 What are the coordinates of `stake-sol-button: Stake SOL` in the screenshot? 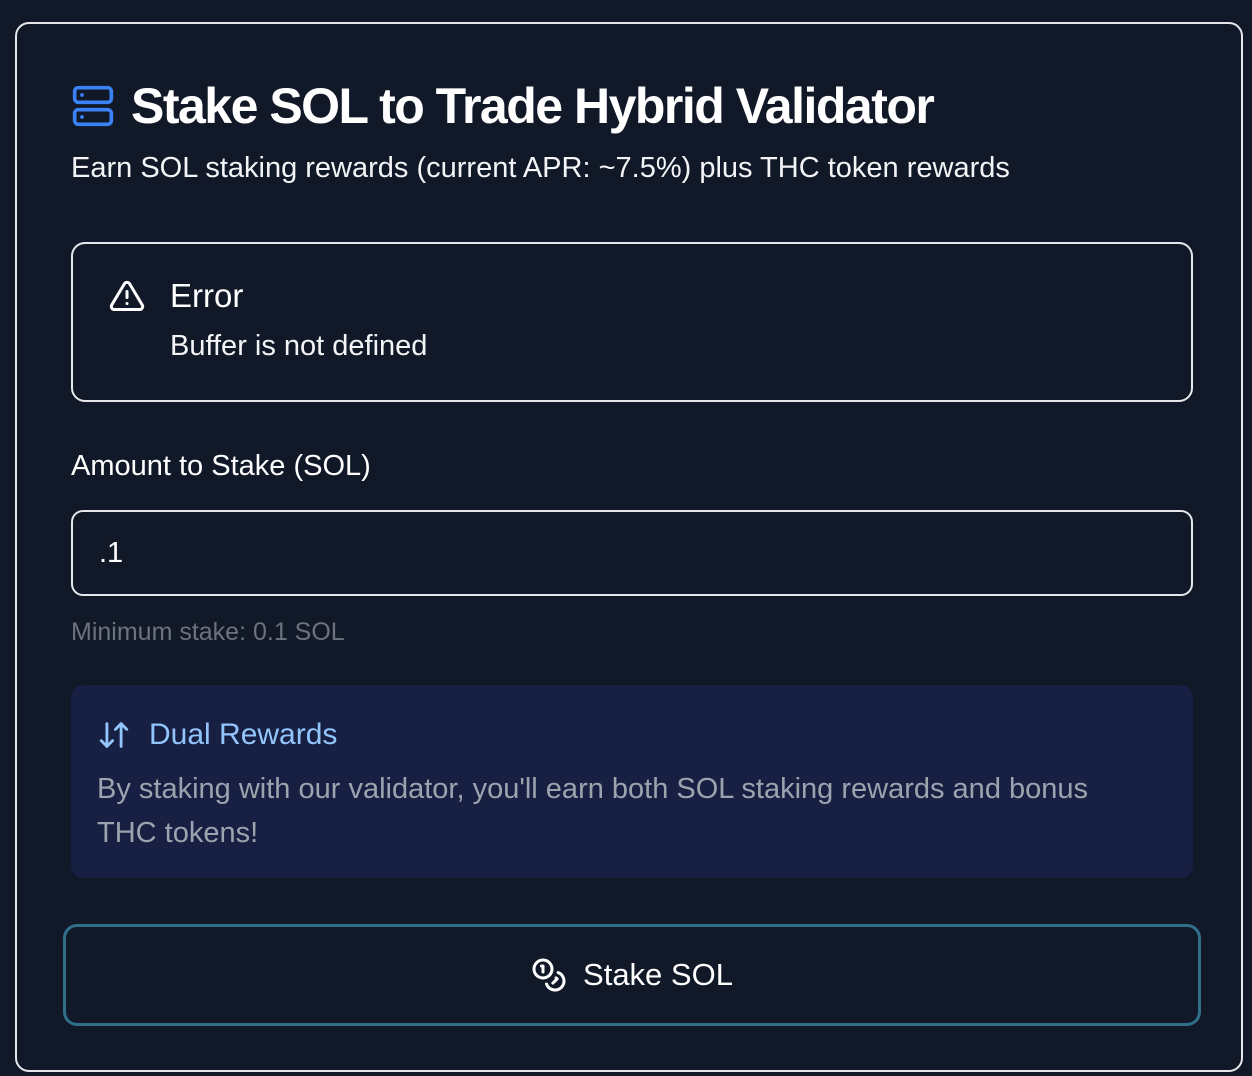 It's located at (632, 975).